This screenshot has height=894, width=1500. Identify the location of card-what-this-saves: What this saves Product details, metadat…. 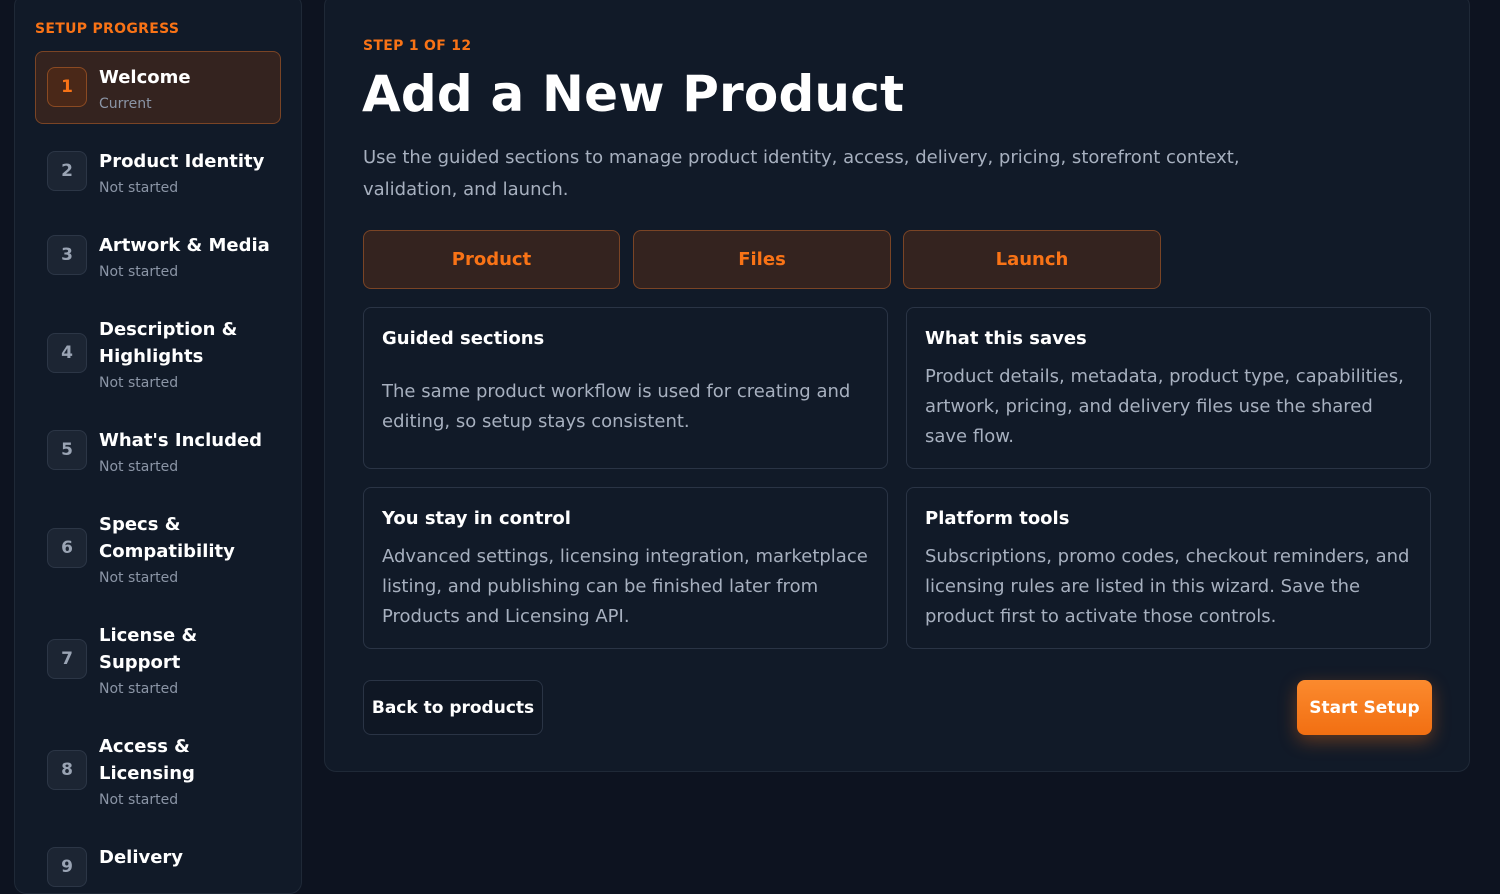
(1168, 388).